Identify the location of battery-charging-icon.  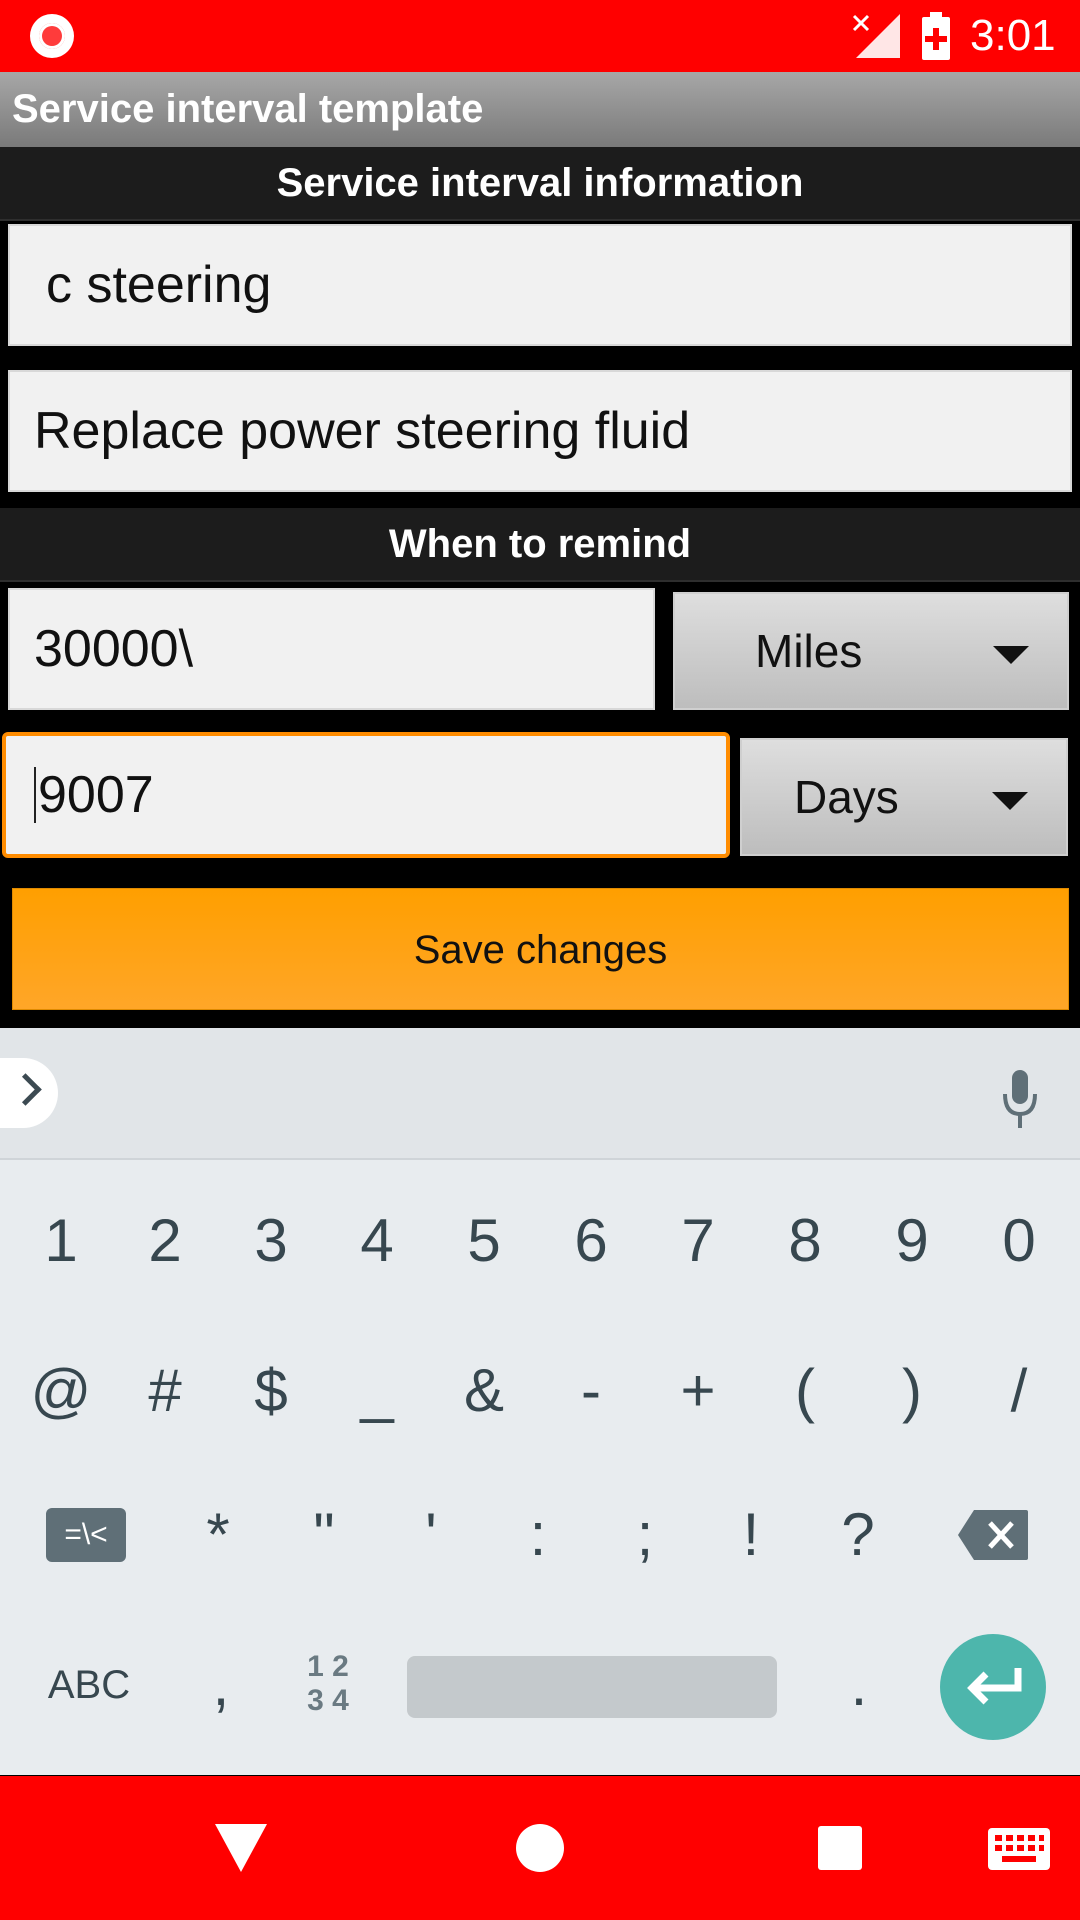
(936, 36).